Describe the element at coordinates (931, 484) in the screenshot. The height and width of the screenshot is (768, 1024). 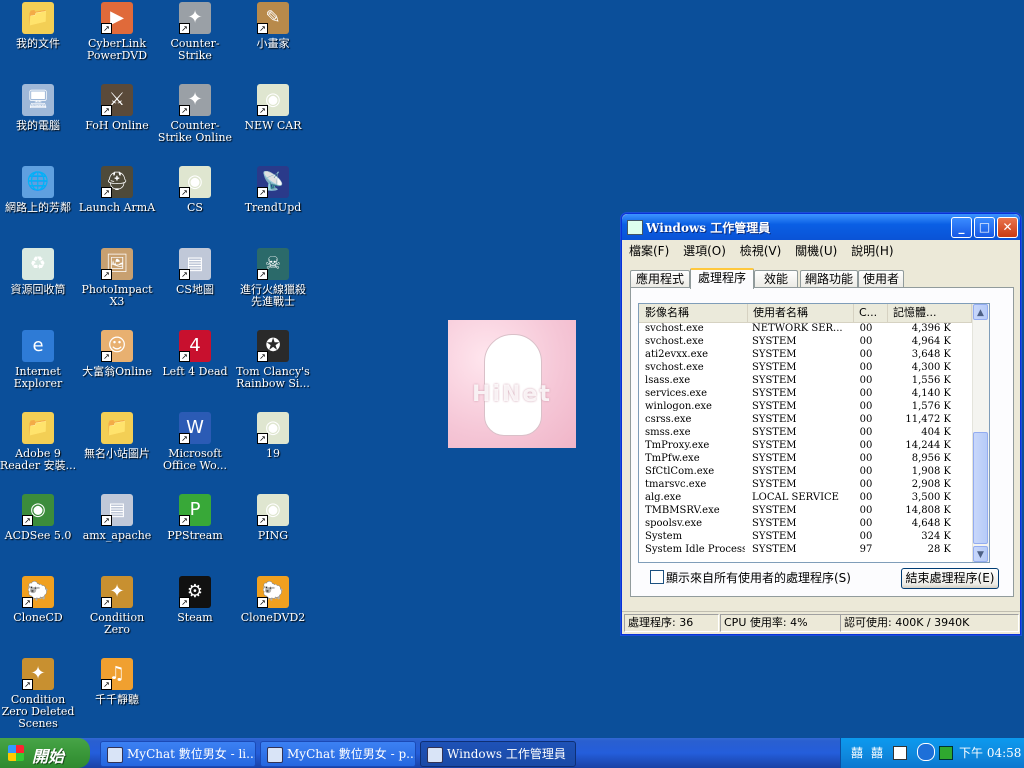
I see `memory-cell: 2,908 K` at that location.